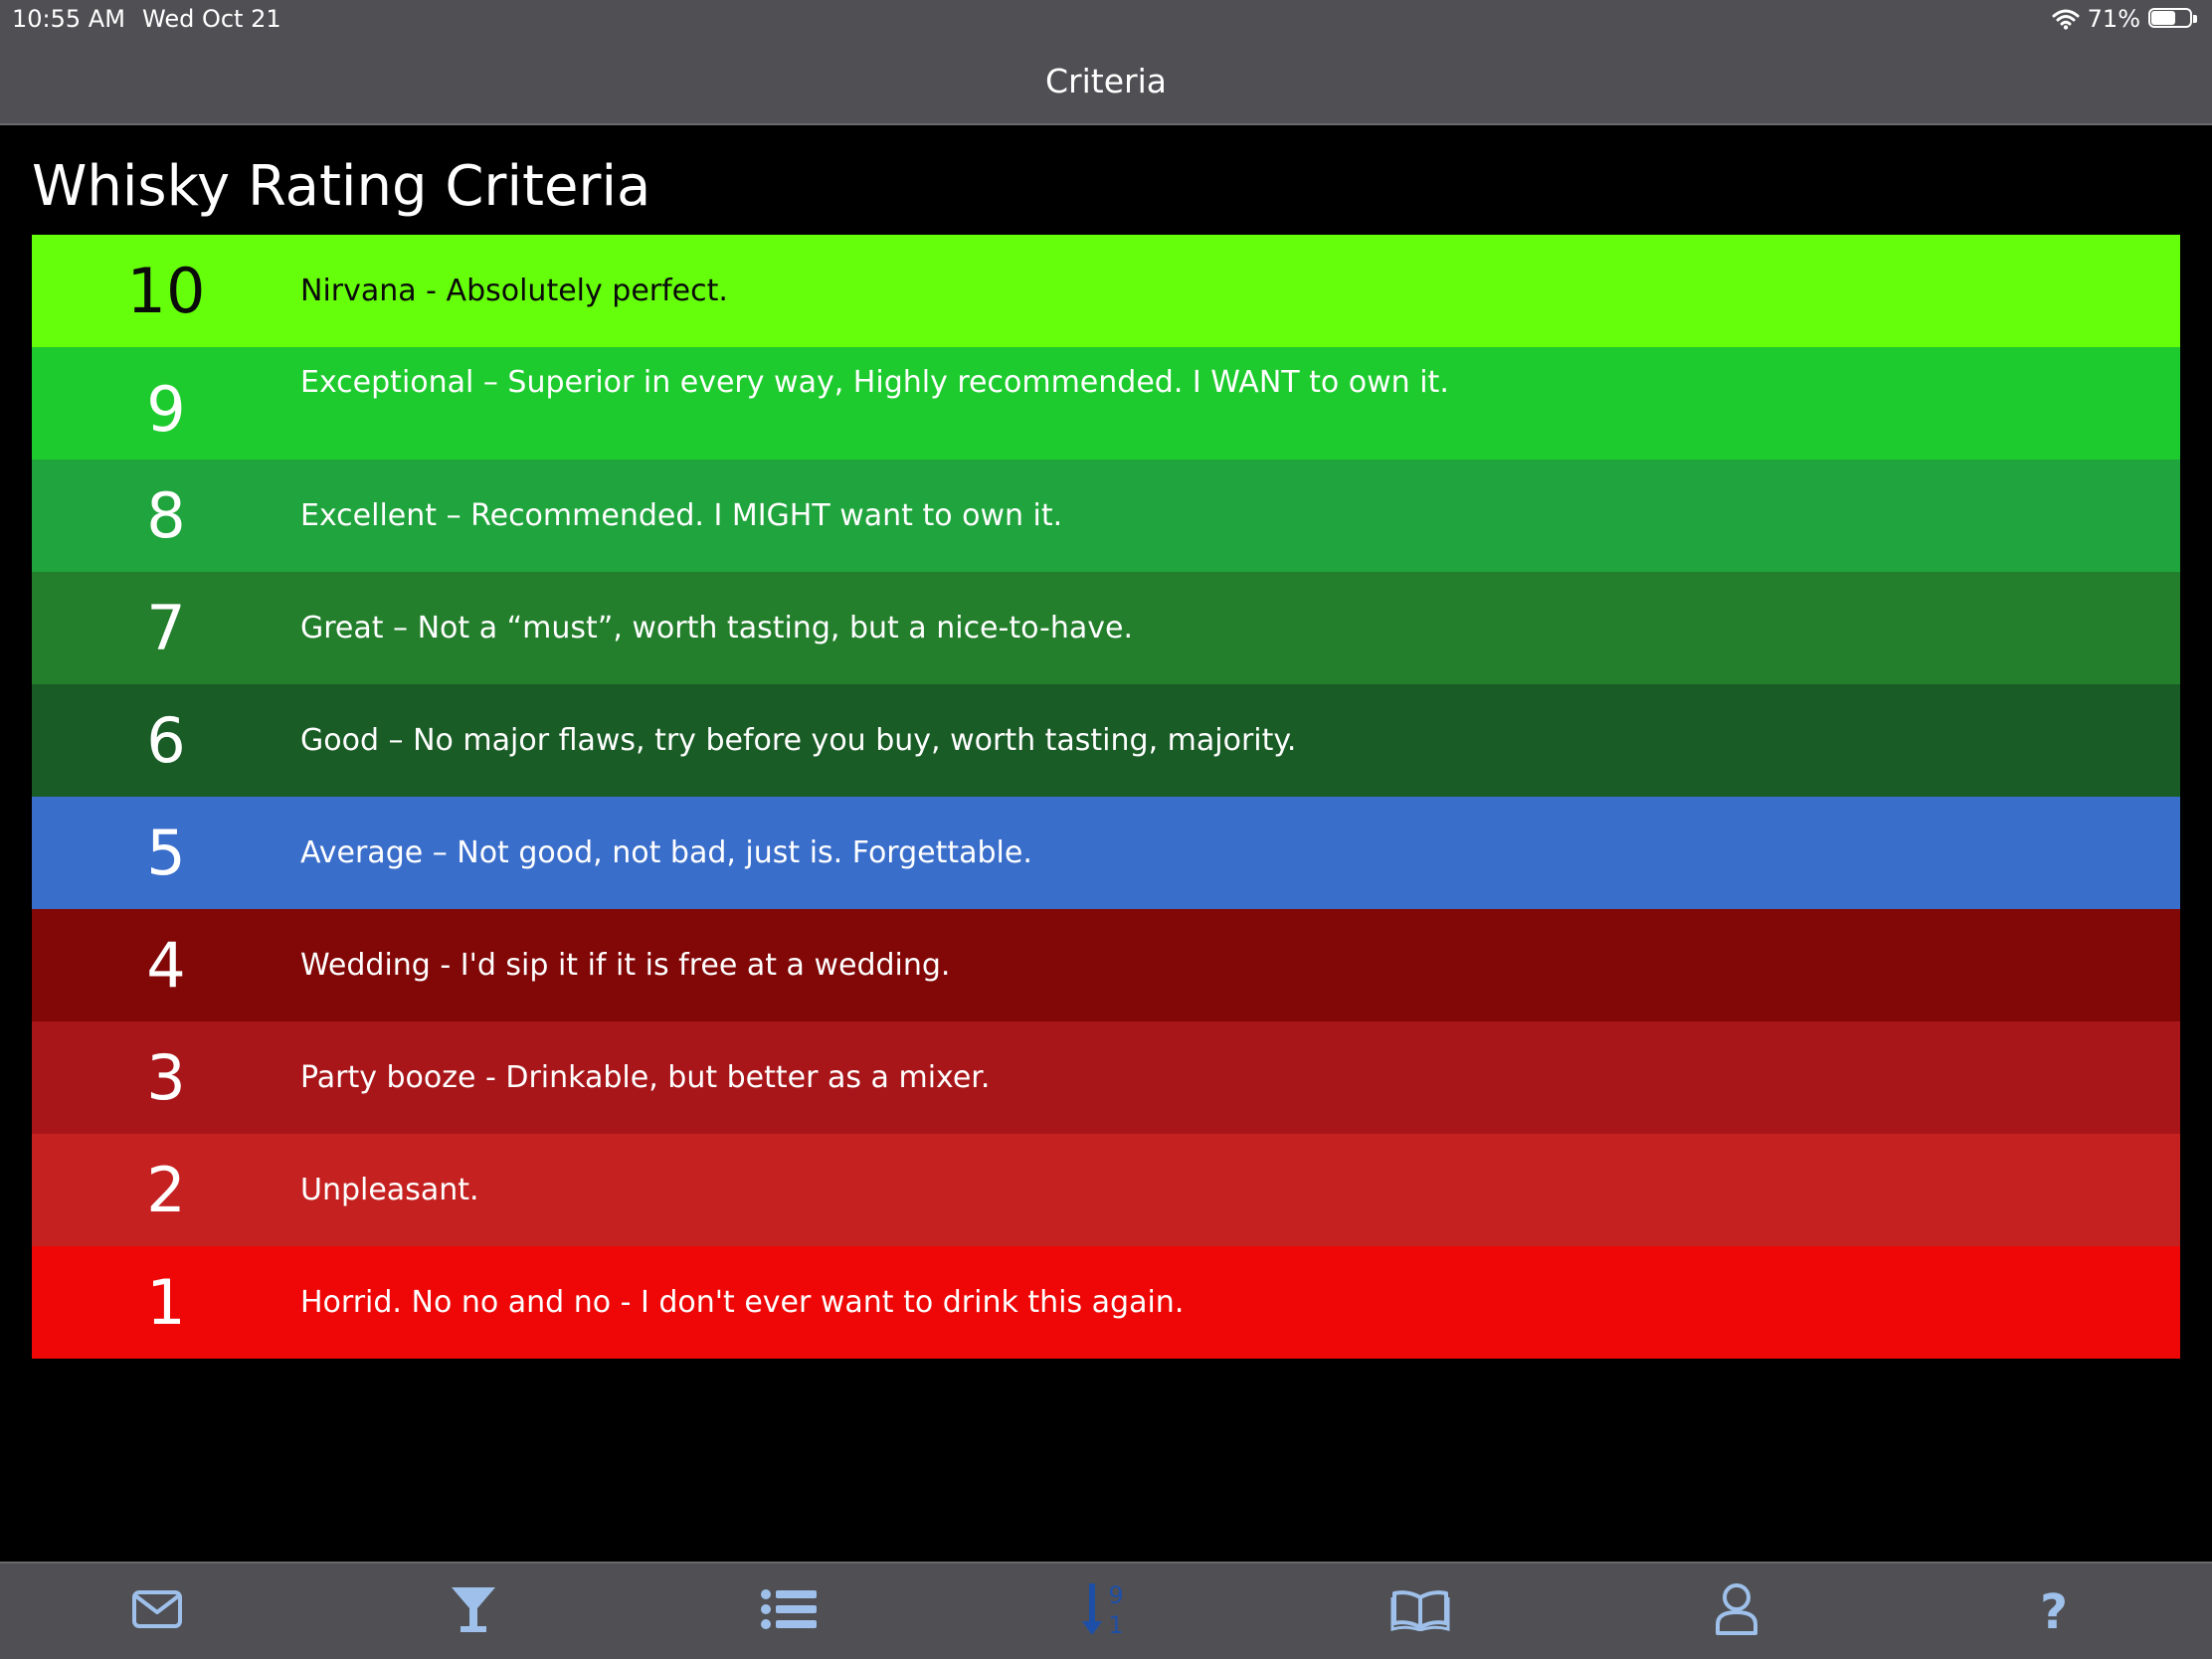  What do you see at coordinates (2066, 19) in the screenshot?
I see `wifi-icon` at bounding box center [2066, 19].